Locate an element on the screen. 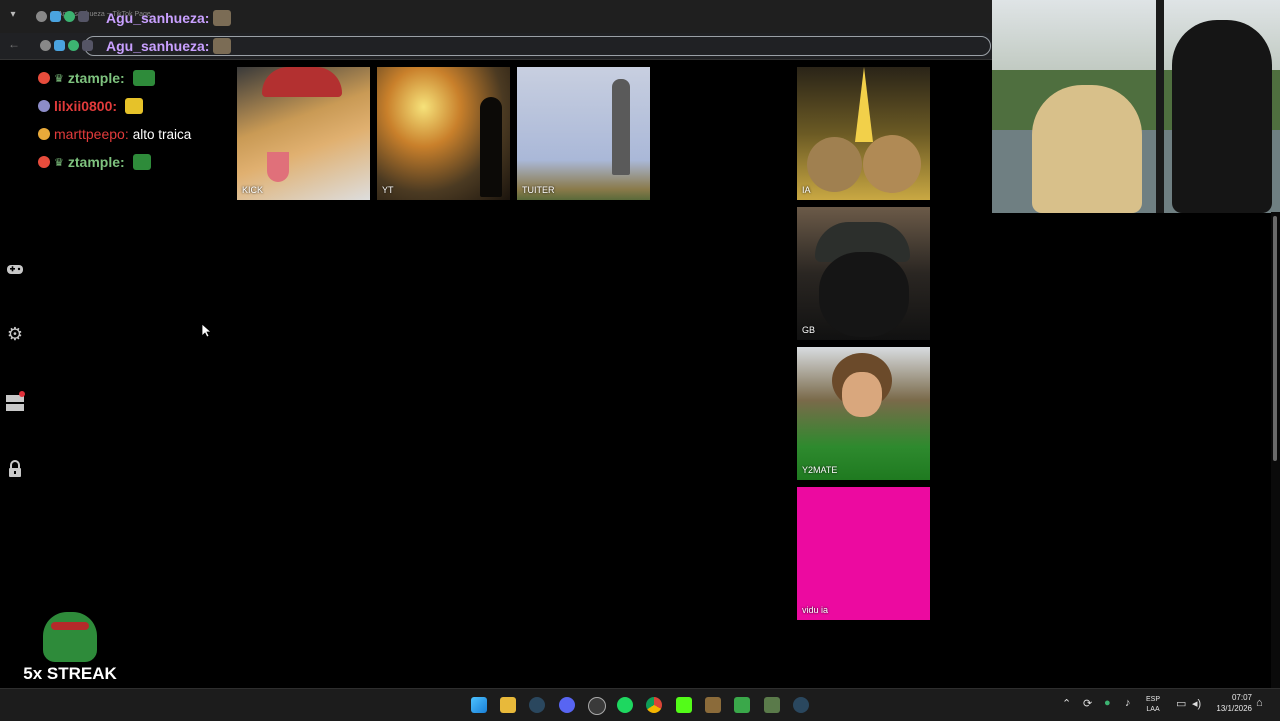  top-badges is located at coordinates (62, 16).